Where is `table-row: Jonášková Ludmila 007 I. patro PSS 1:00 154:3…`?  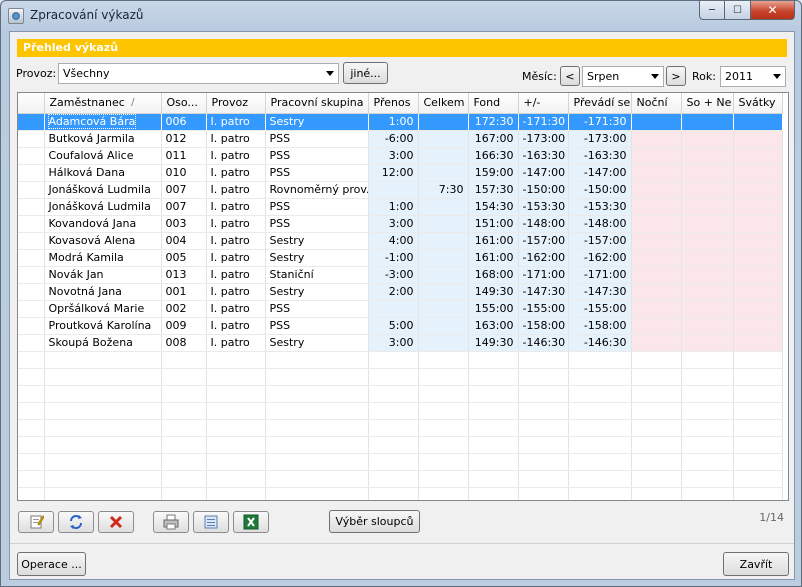 table-row: Jonášková Ludmila 007 I. patro PSS 1:00 154:3… is located at coordinates (400, 207).